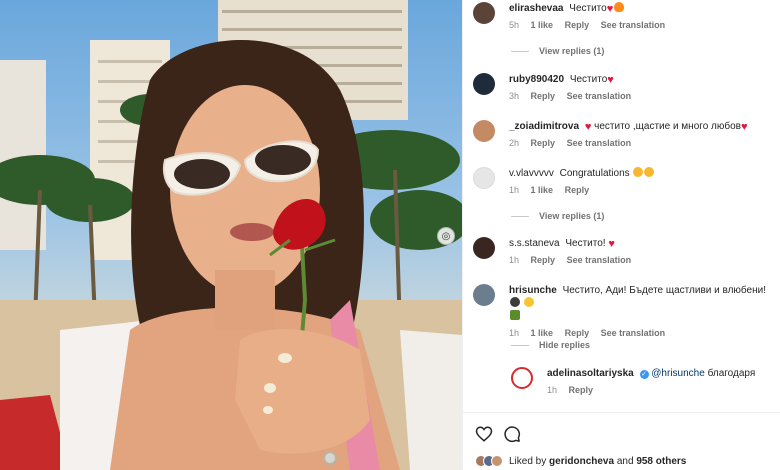 This screenshot has width=780, height=470. What do you see at coordinates (531, 173) in the screenshot?
I see `comment-username: v.vlavvvvv` at bounding box center [531, 173].